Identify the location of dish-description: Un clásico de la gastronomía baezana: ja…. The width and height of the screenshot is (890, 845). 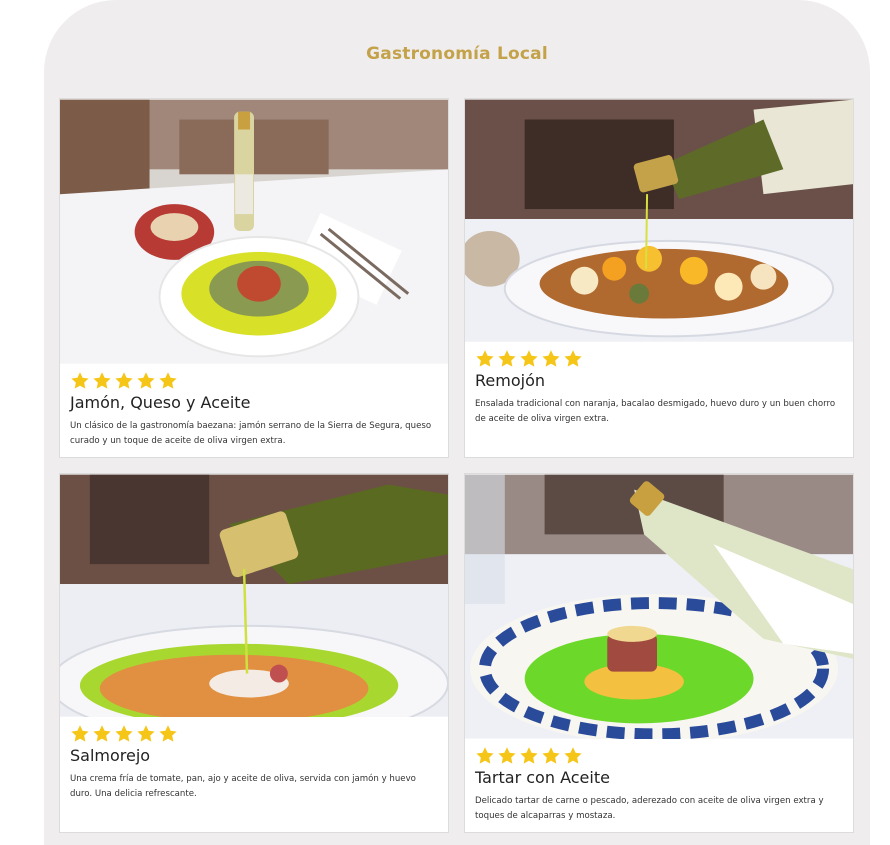
(251, 433).